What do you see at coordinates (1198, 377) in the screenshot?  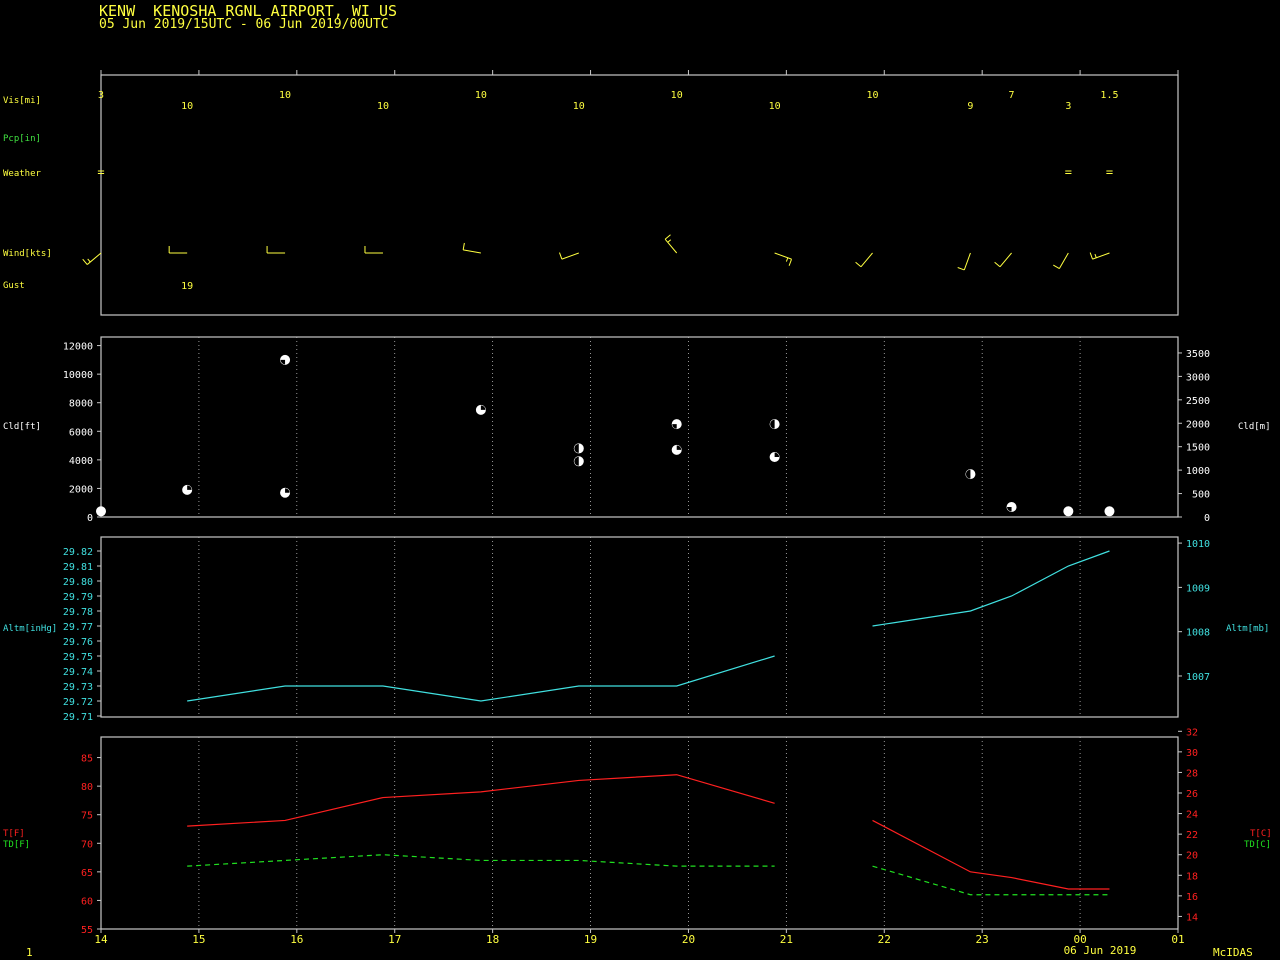 I see `y-tick-label-right: 3000` at bounding box center [1198, 377].